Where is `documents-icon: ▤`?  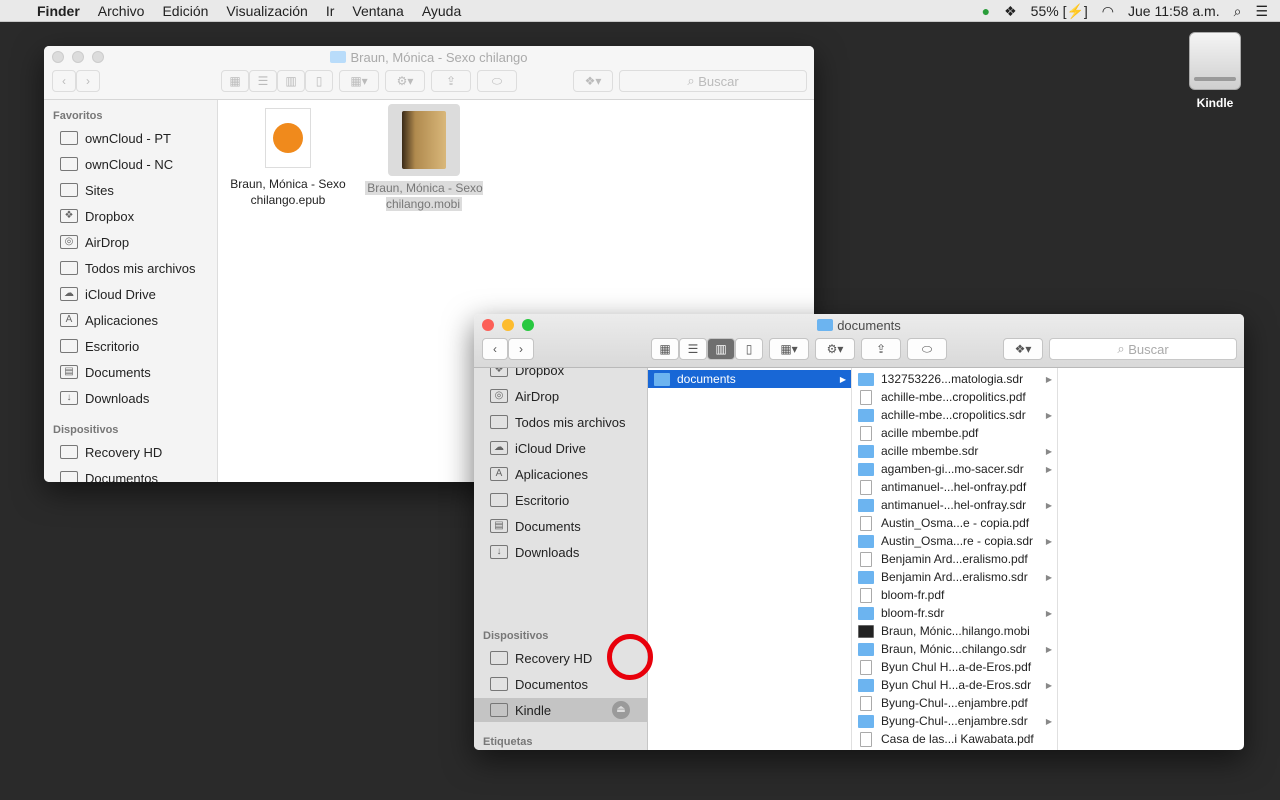 documents-icon: ▤ is located at coordinates (499, 526).